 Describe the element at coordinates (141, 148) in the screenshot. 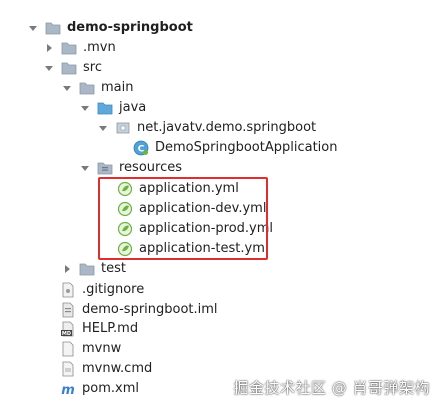

I see `java-class-icon: C` at that location.